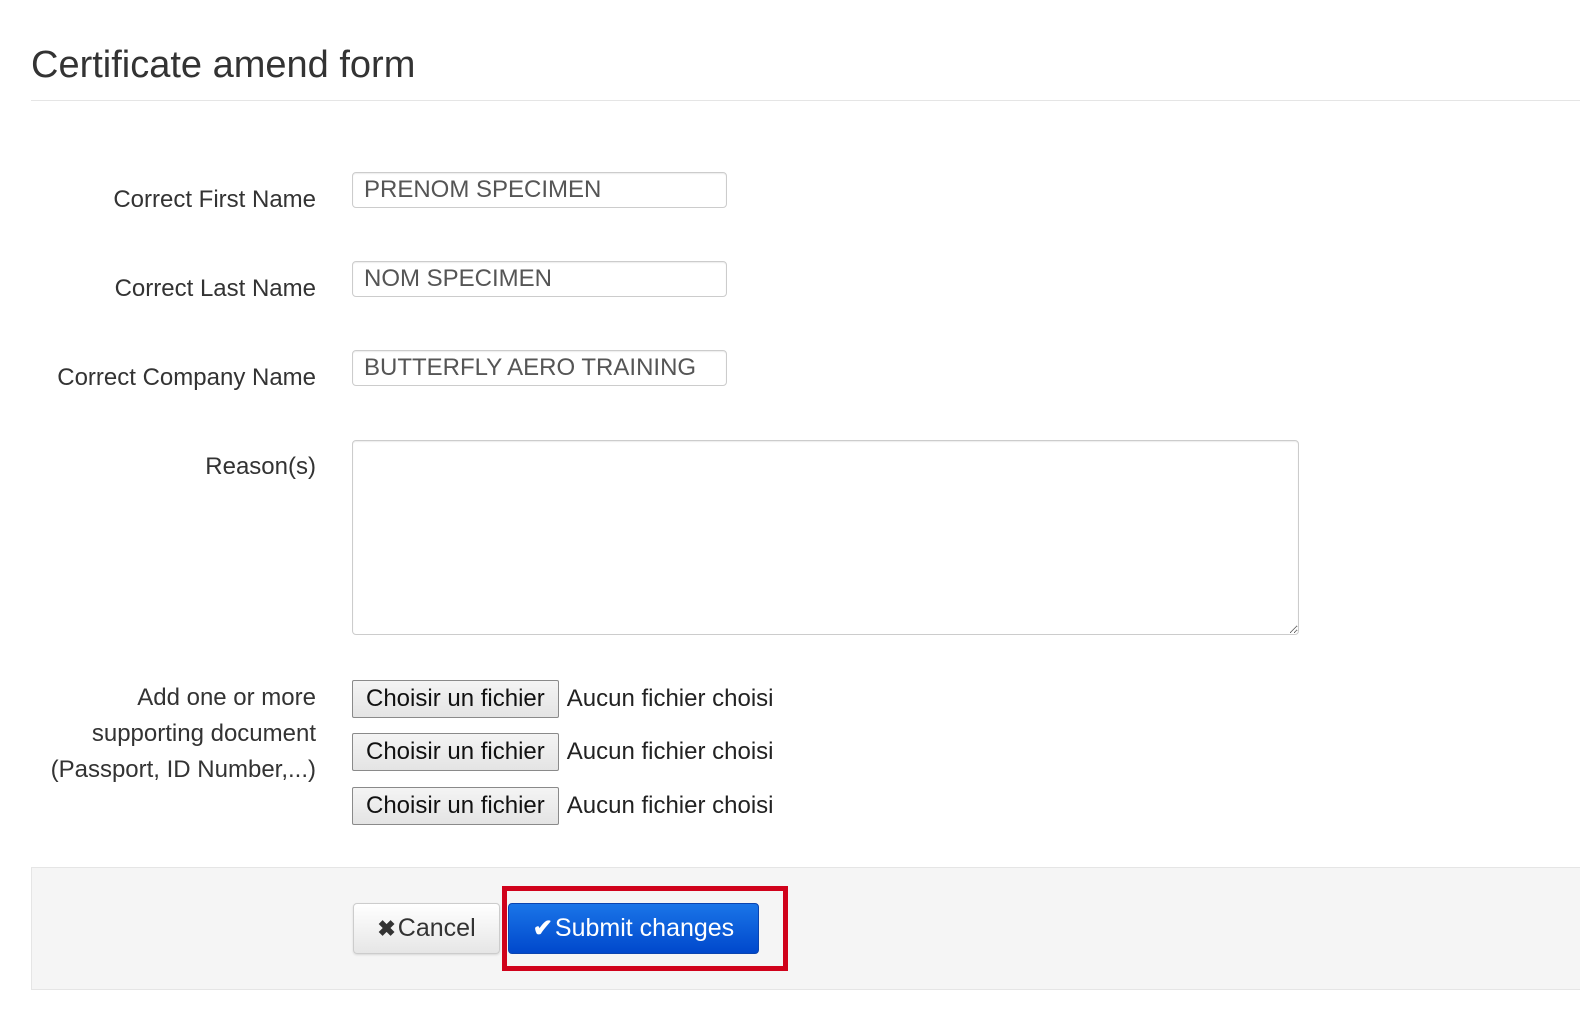 This screenshot has height=1022, width=1580. I want to click on last-name-label: Correct Last Name, so click(215, 288).